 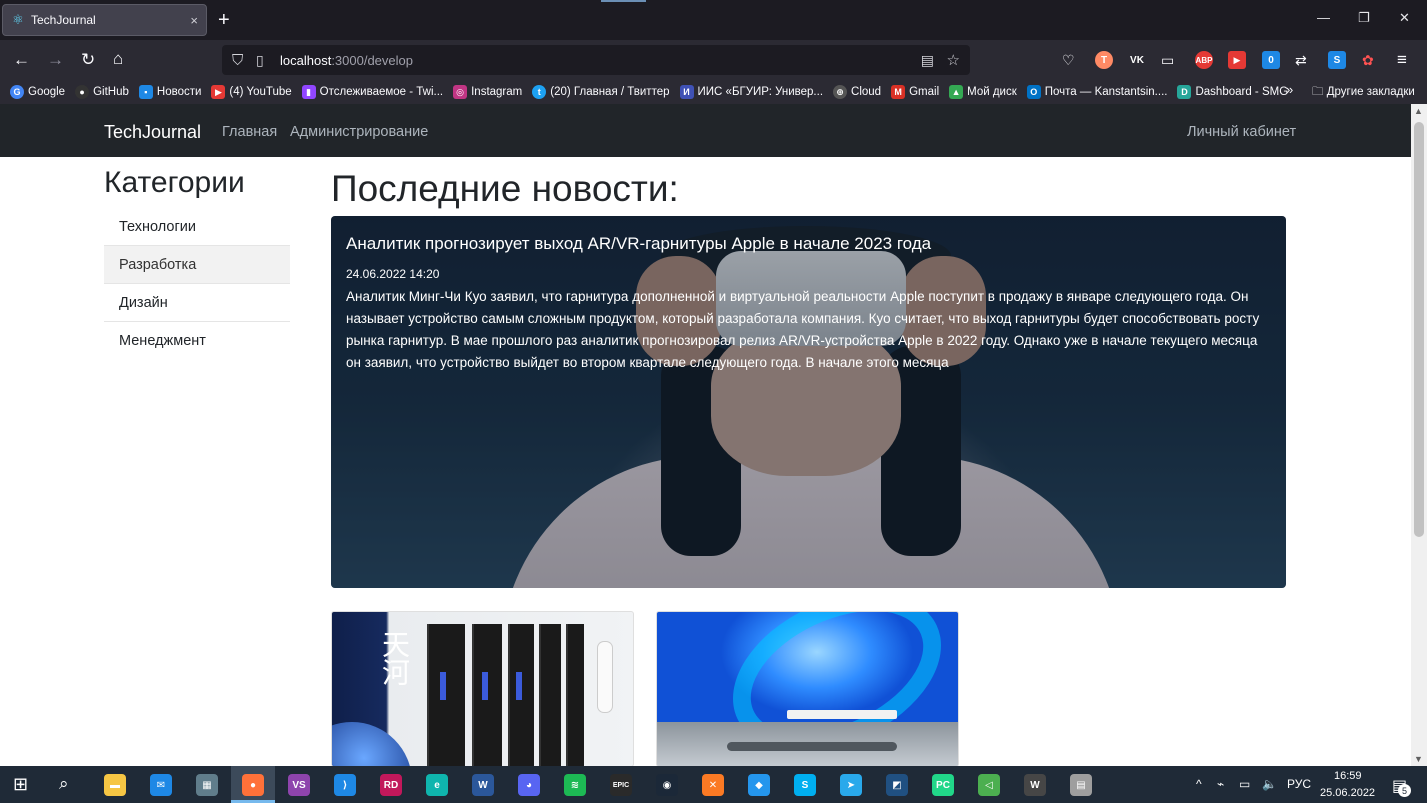 What do you see at coordinates (1364, 18) in the screenshot?
I see `maximize-window-button: ❐` at bounding box center [1364, 18].